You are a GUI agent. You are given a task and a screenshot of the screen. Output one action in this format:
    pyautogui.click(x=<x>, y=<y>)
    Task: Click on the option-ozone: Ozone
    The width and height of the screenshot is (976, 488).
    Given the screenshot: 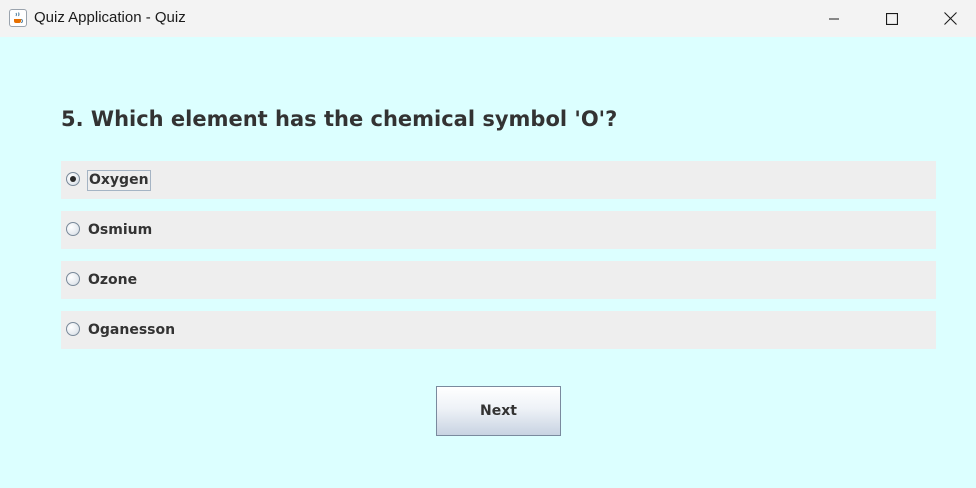 What is the action you would take?
    pyautogui.click(x=498, y=280)
    